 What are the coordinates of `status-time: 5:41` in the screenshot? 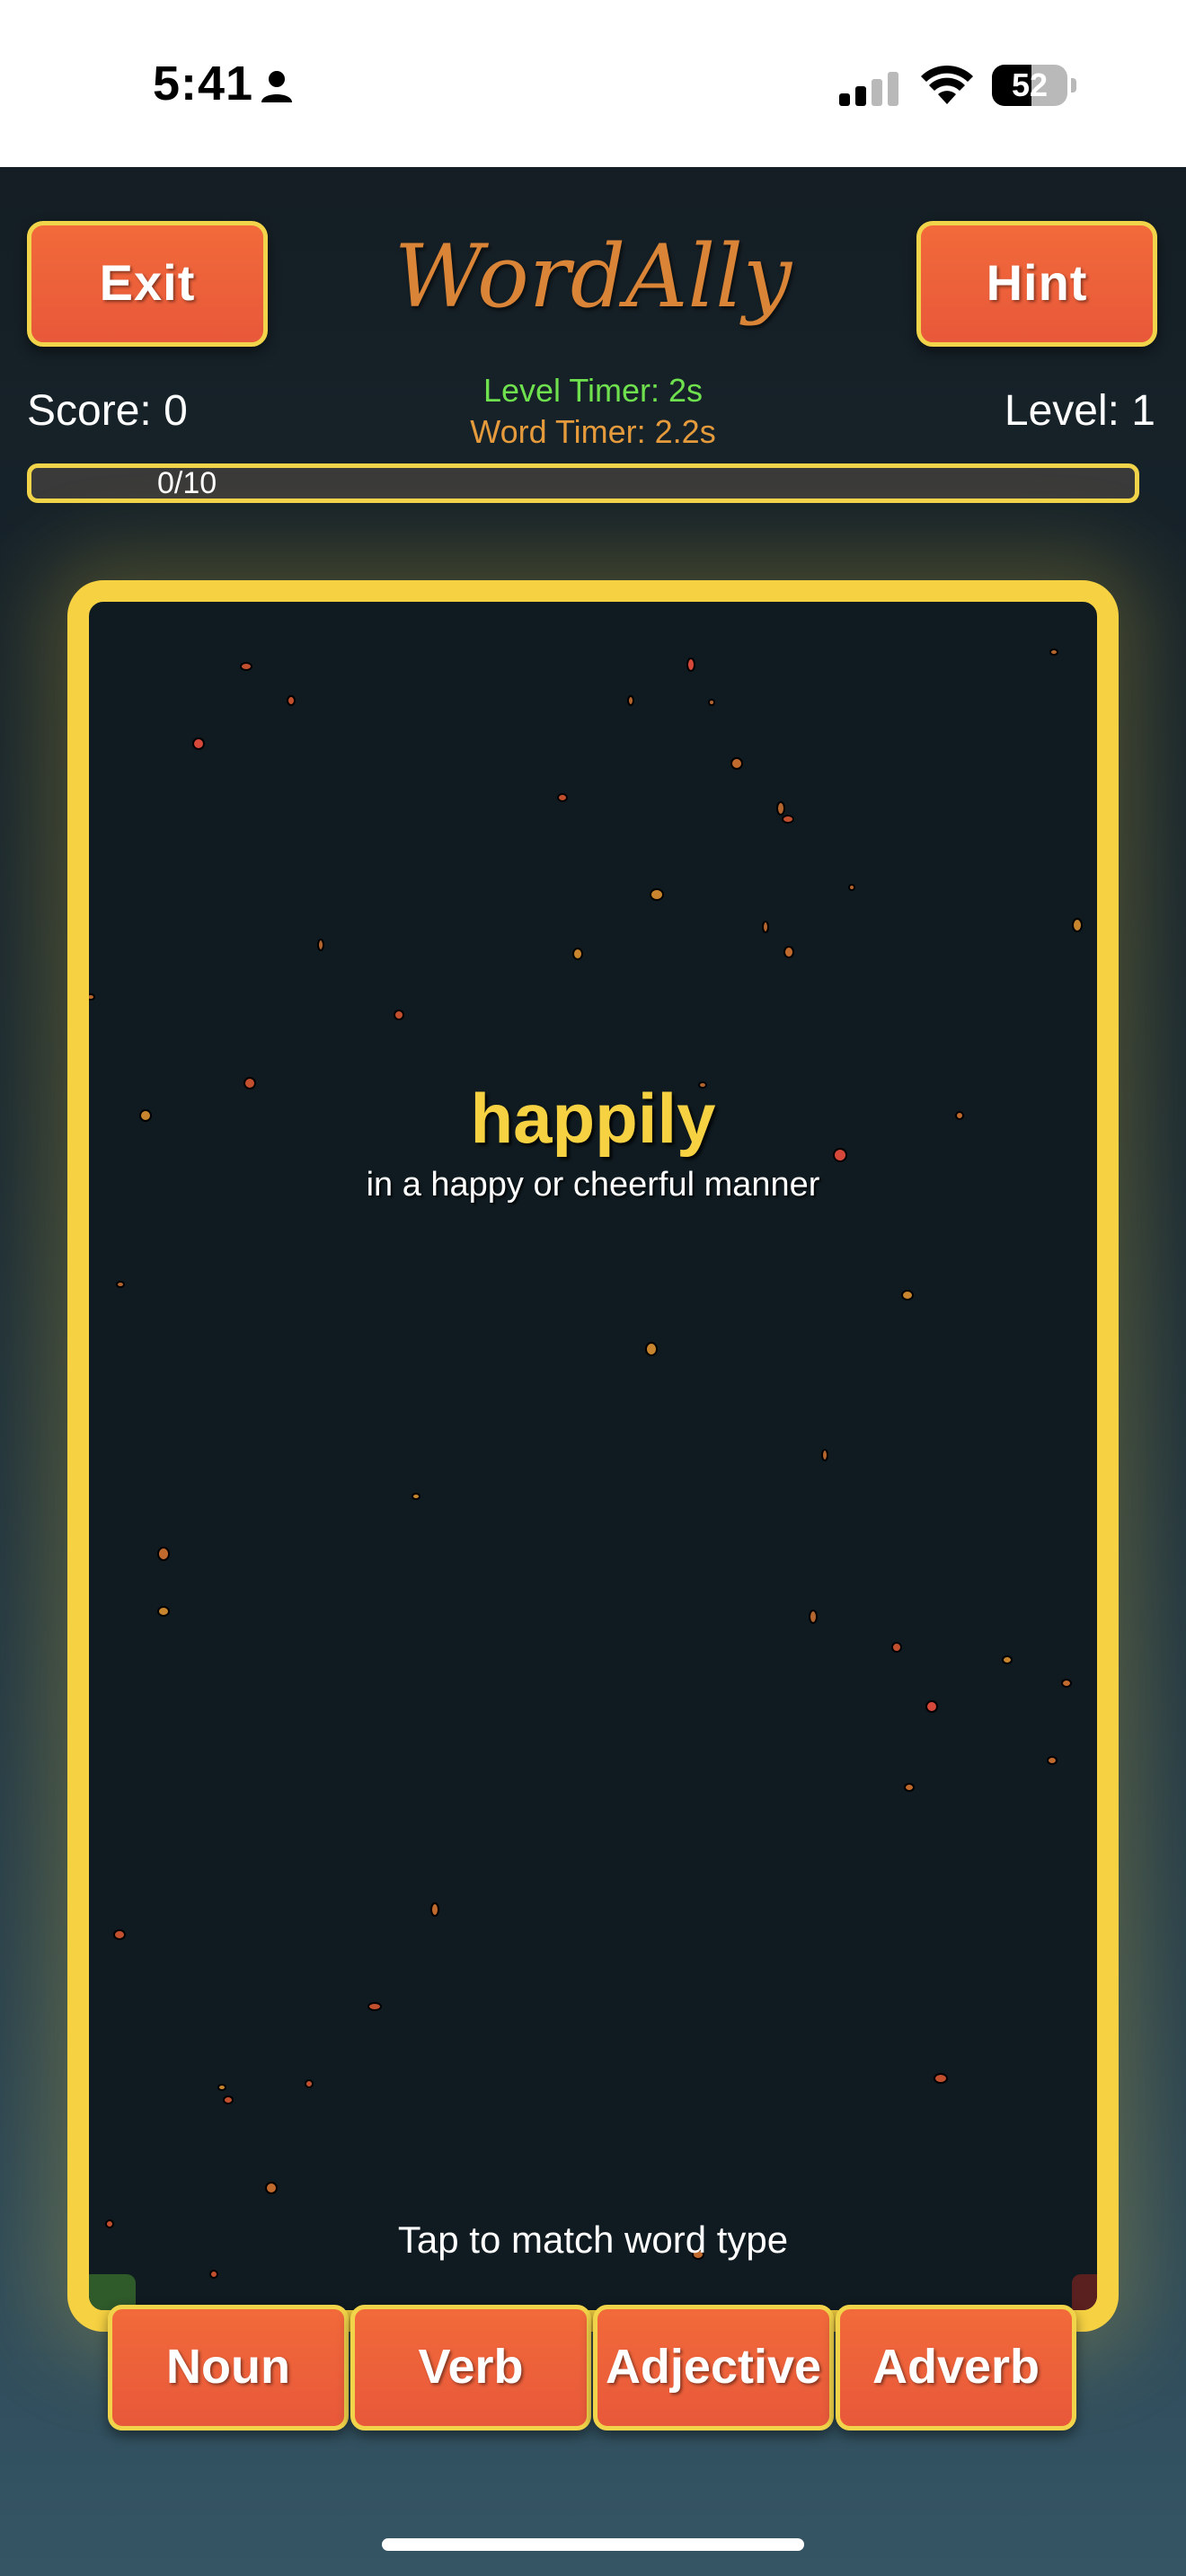 It's located at (203, 83).